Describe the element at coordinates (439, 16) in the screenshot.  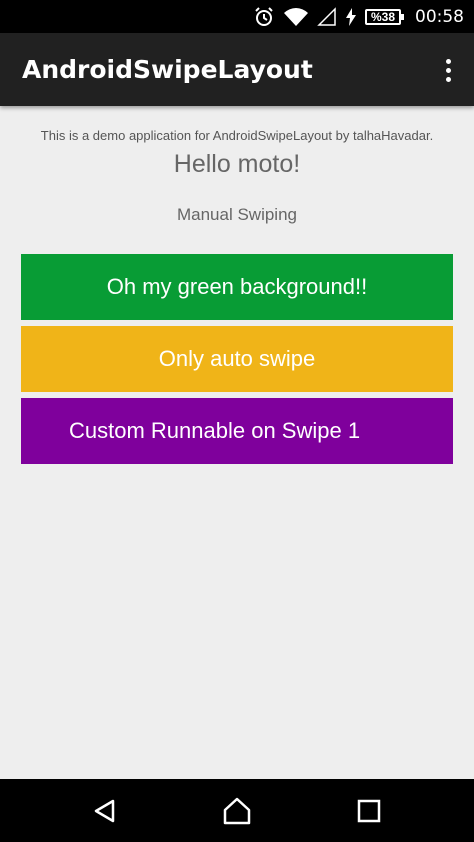
I see `status-clock: 00:58` at that location.